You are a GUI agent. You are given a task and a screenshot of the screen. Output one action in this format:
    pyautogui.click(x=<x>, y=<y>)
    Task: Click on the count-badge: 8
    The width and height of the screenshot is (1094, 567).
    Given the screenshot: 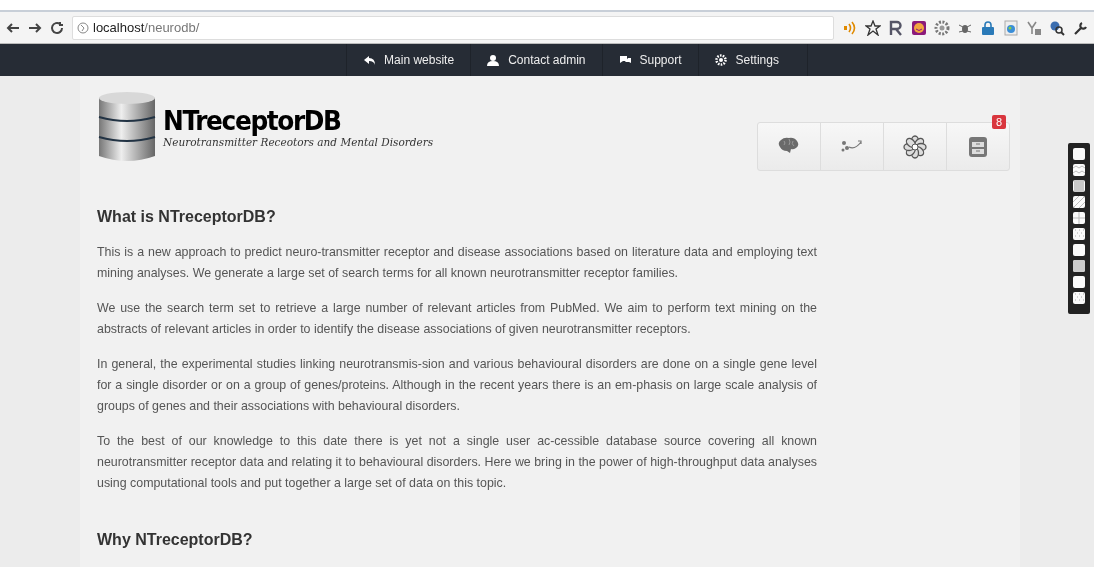 What is the action you would take?
    pyautogui.click(x=998, y=122)
    